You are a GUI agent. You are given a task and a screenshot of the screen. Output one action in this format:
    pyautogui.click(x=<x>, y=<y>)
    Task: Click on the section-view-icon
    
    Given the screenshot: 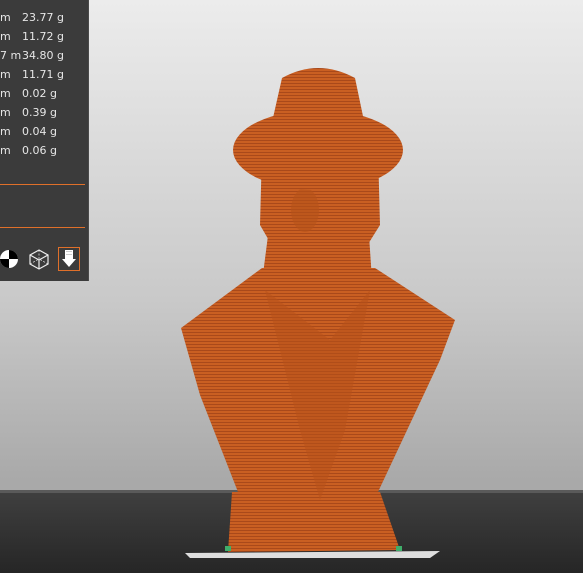 What is the action you would take?
    pyautogui.click(x=9, y=259)
    